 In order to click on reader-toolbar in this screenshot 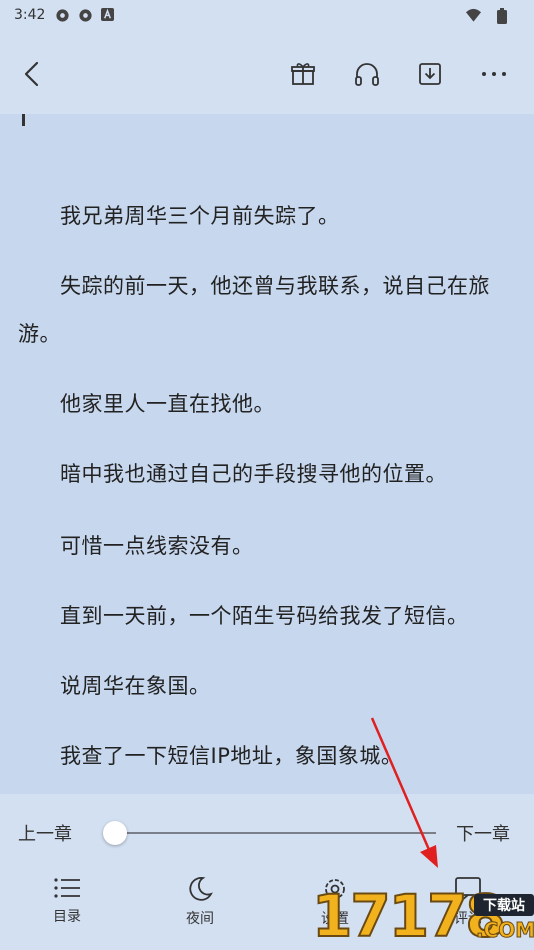, I will do `click(267, 72)`.